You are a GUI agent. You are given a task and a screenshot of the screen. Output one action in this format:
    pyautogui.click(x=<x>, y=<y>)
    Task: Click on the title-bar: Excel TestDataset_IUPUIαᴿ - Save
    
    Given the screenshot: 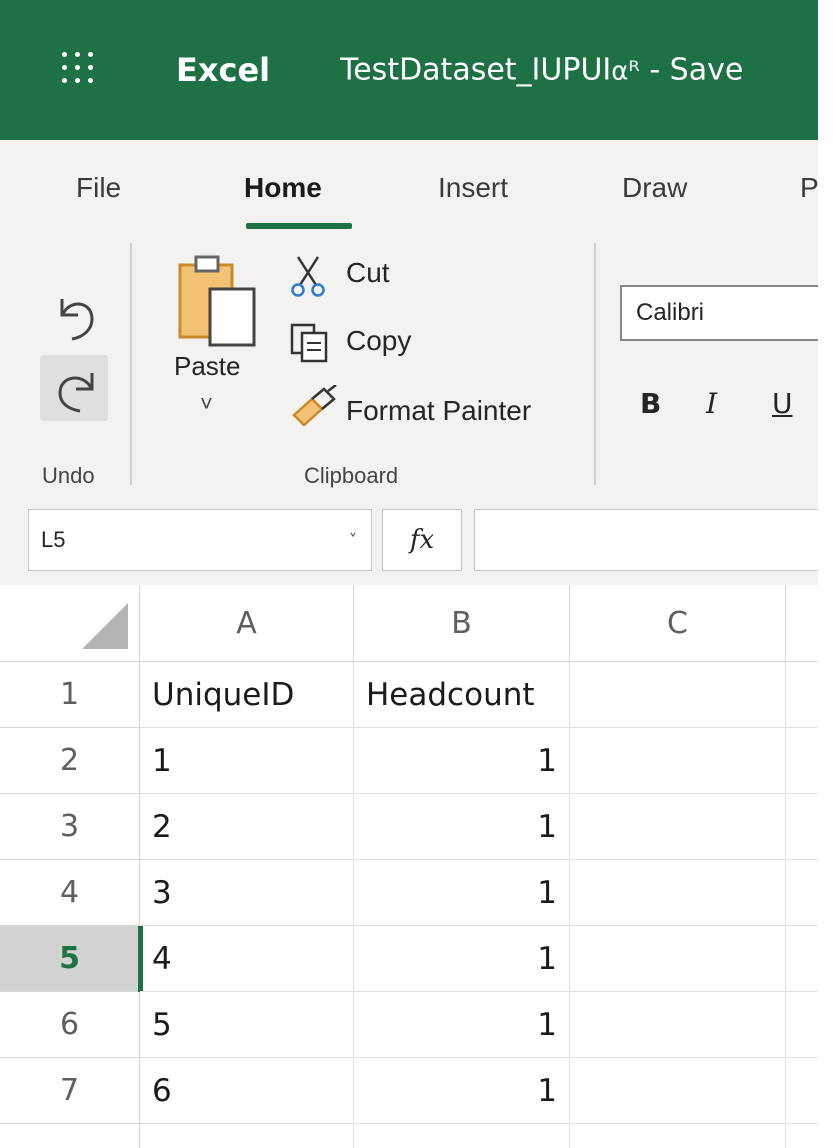 What is the action you would take?
    pyautogui.click(x=409, y=70)
    